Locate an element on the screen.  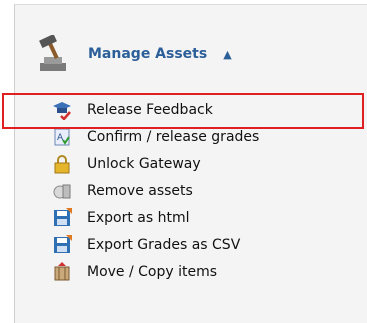
graduation-cap-check-icon is located at coordinates (62, 110).